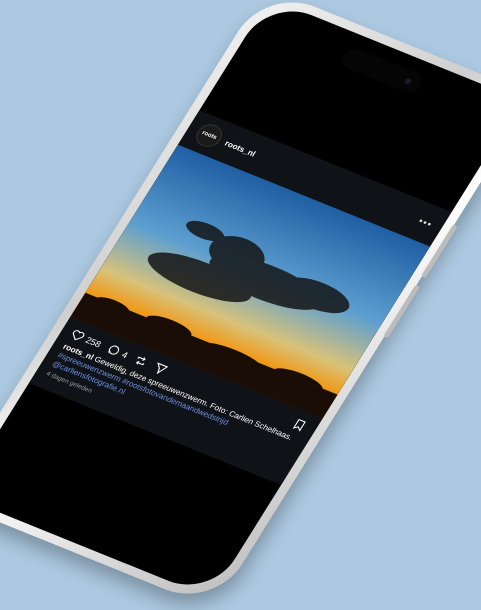  I want to click on comment-count: 4, so click(125, 354).